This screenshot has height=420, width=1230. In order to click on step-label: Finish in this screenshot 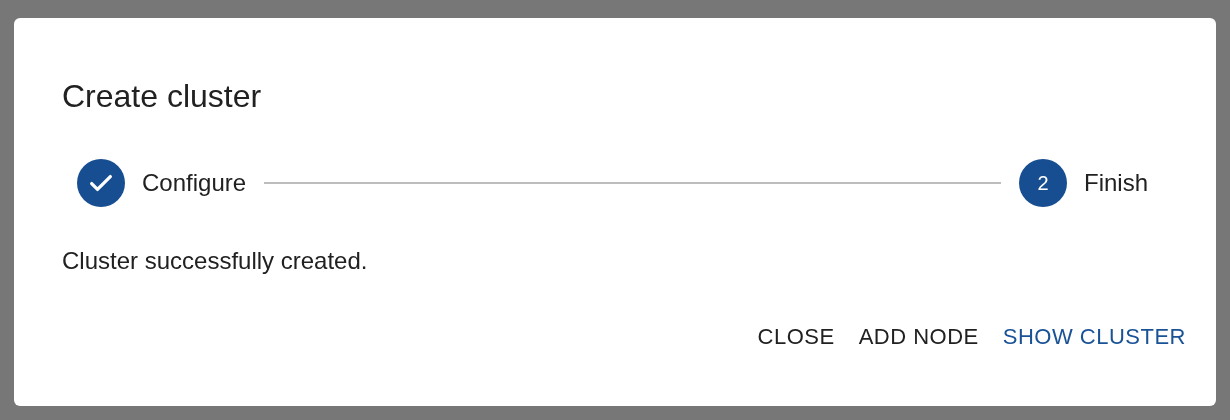, I will do `click(1115, 183)`.